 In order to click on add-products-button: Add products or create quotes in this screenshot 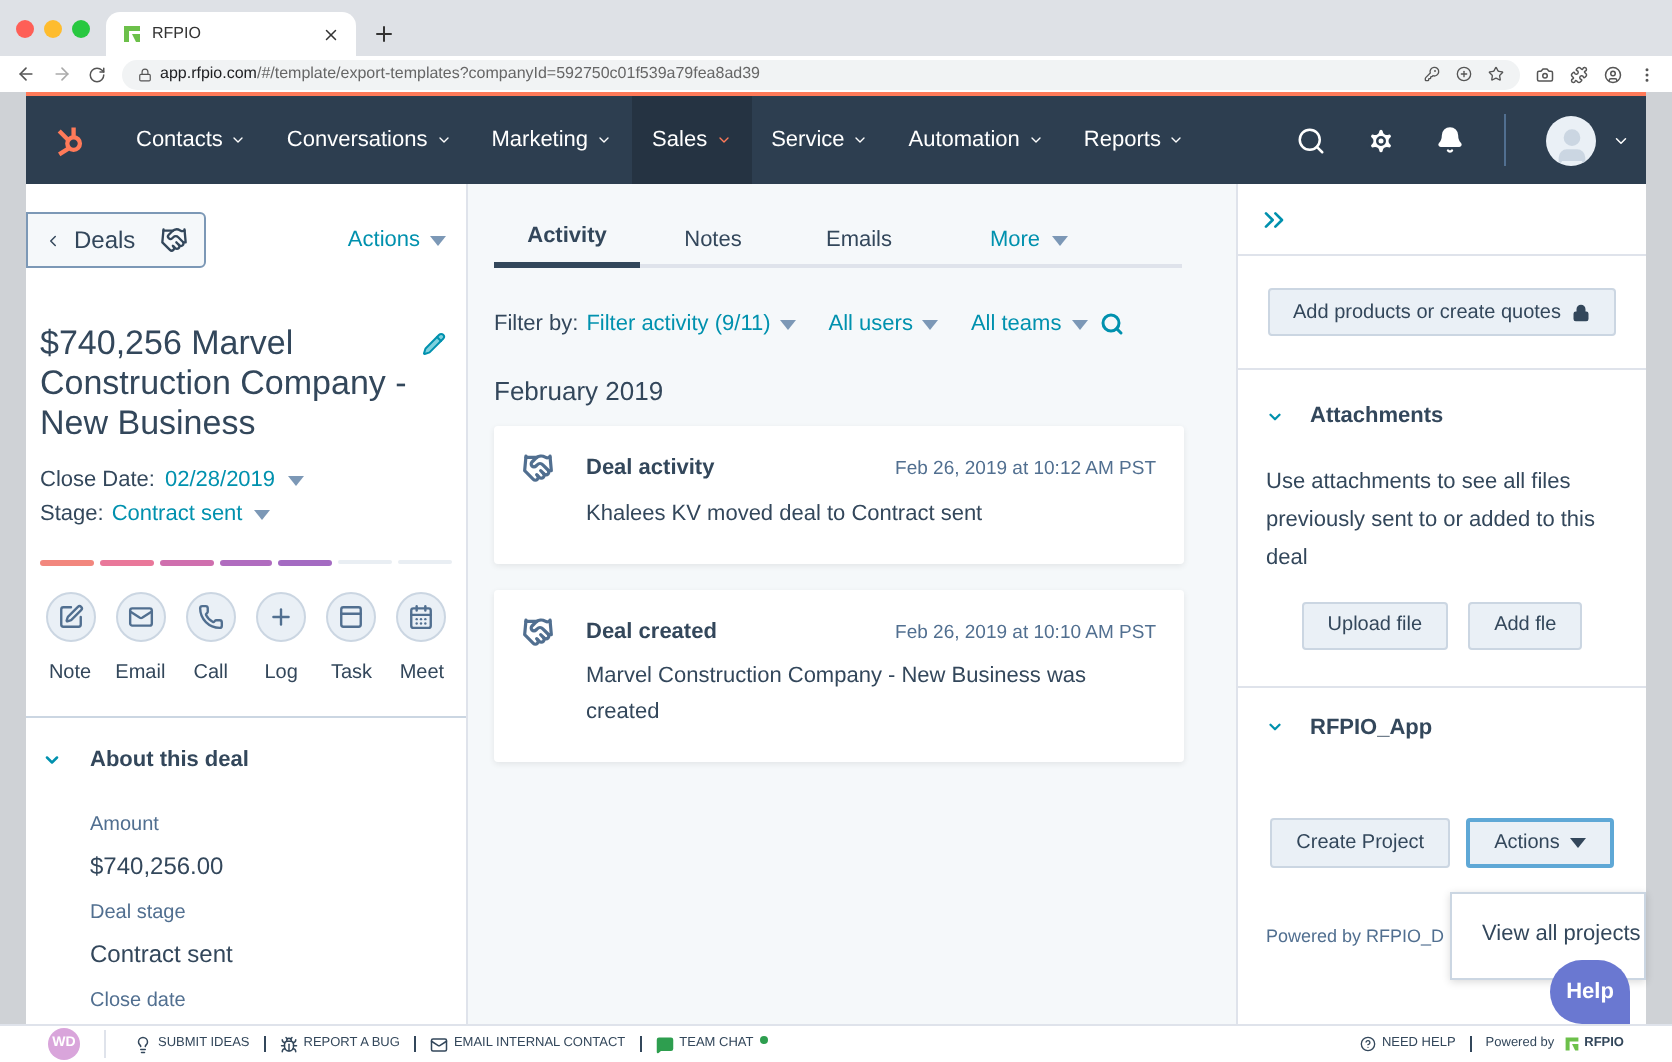, I will do `click(1442, 312)`.